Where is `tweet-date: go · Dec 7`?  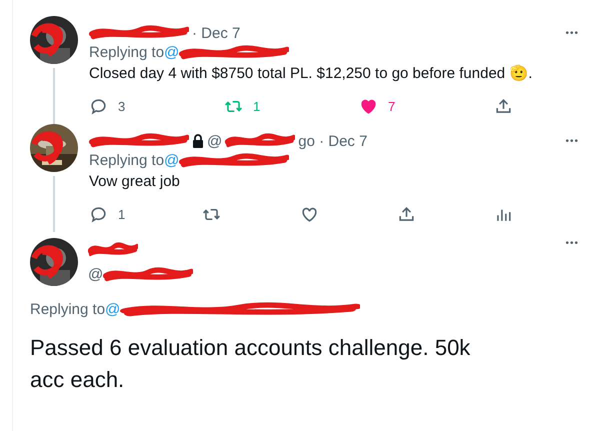
tweet-date: go · Dec 7 is located at coordinates (333, 141).